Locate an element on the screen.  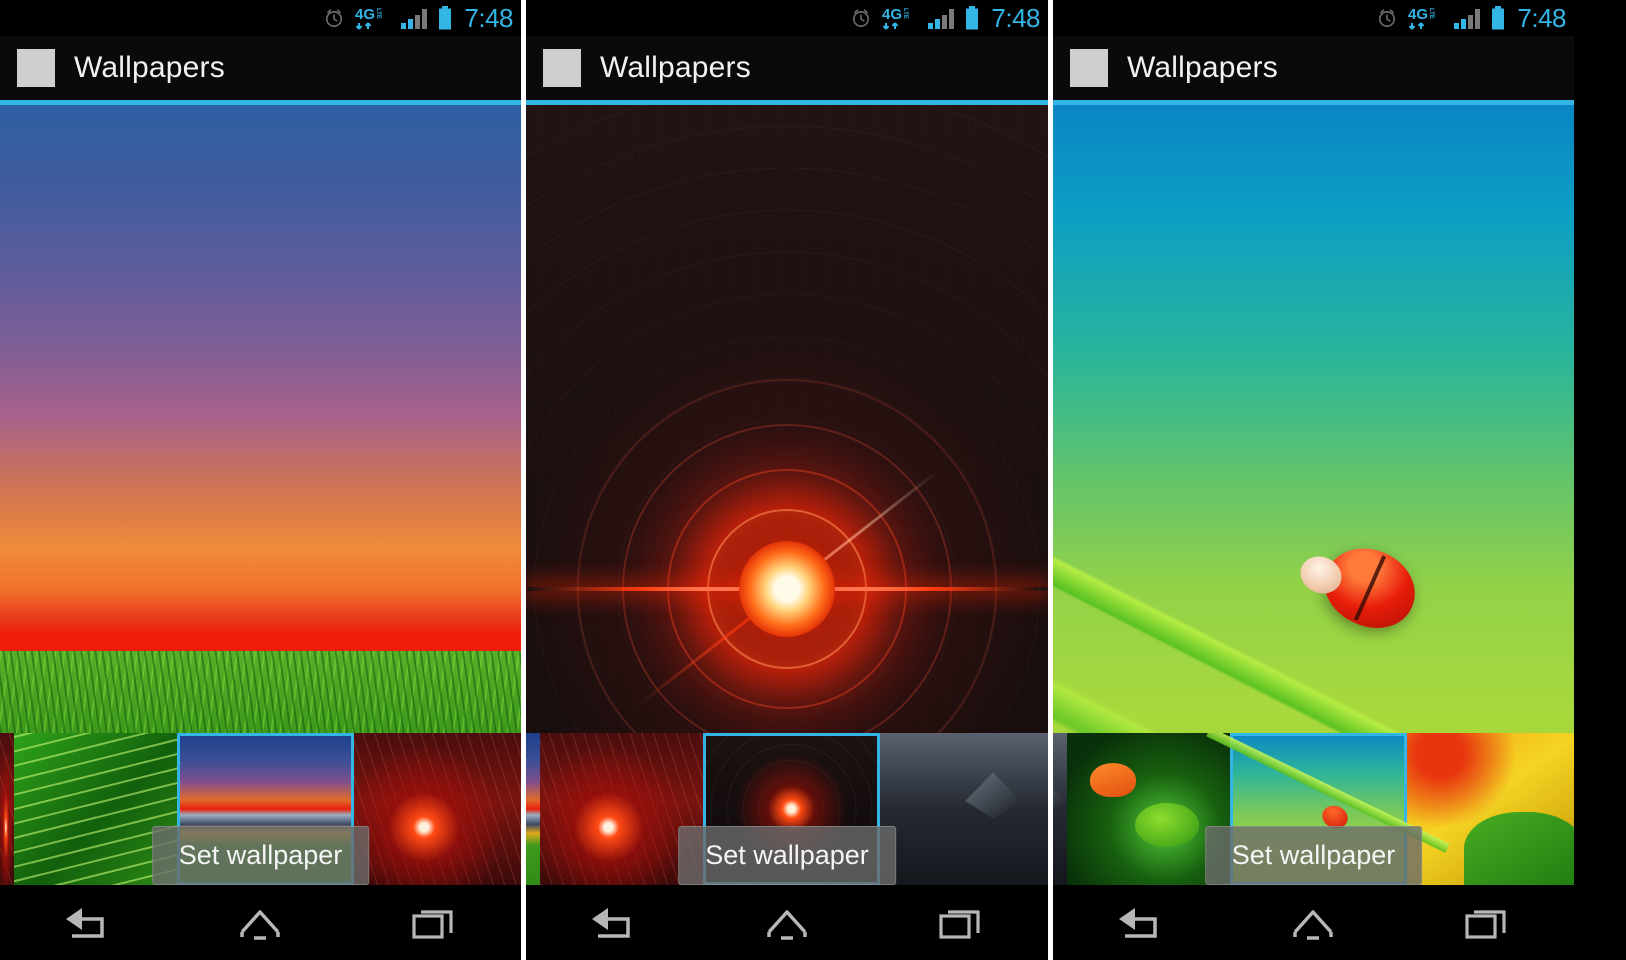
autumn-leaves-thumbnail is located at coordinates (1490, 809).